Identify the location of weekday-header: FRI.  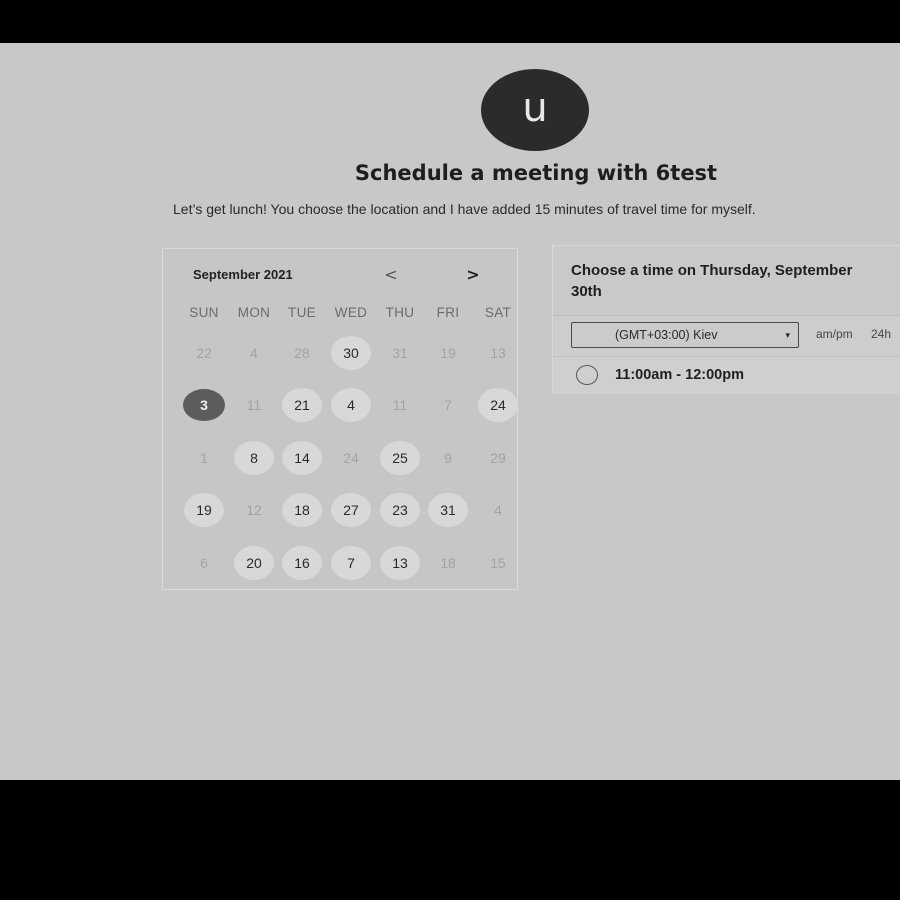
(448, 312).